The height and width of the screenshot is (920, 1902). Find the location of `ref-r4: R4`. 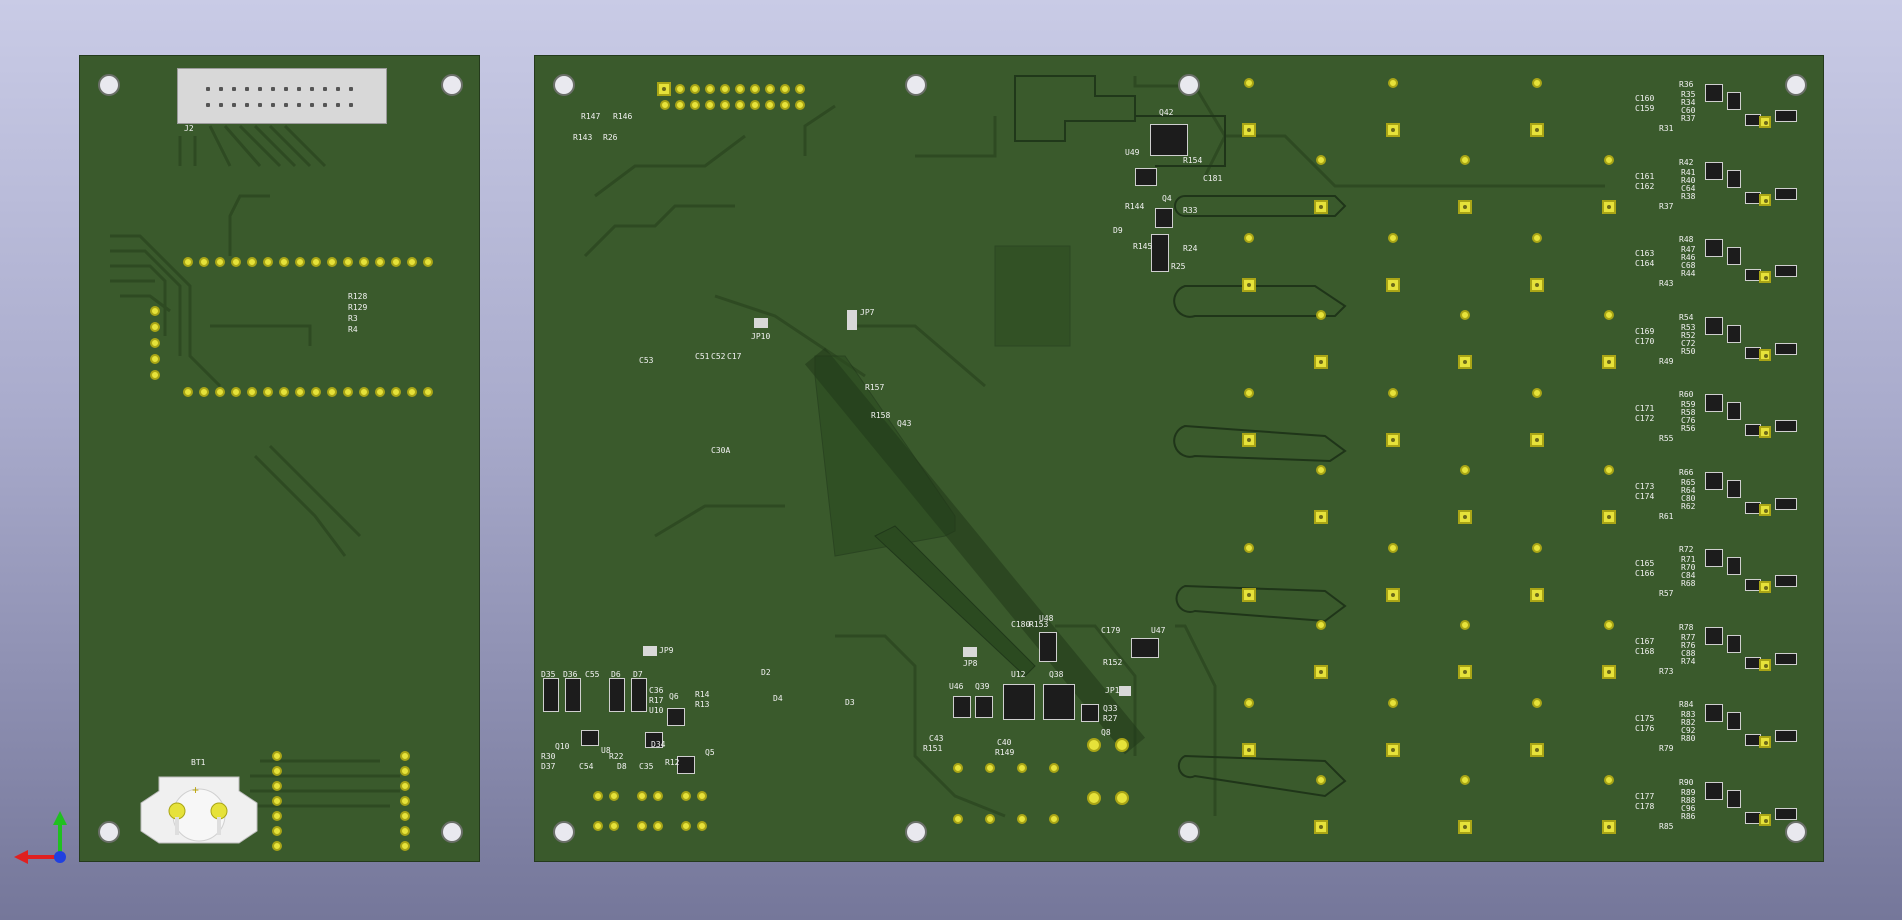

ref-r4: R4 is located at coordinates (353, 329).